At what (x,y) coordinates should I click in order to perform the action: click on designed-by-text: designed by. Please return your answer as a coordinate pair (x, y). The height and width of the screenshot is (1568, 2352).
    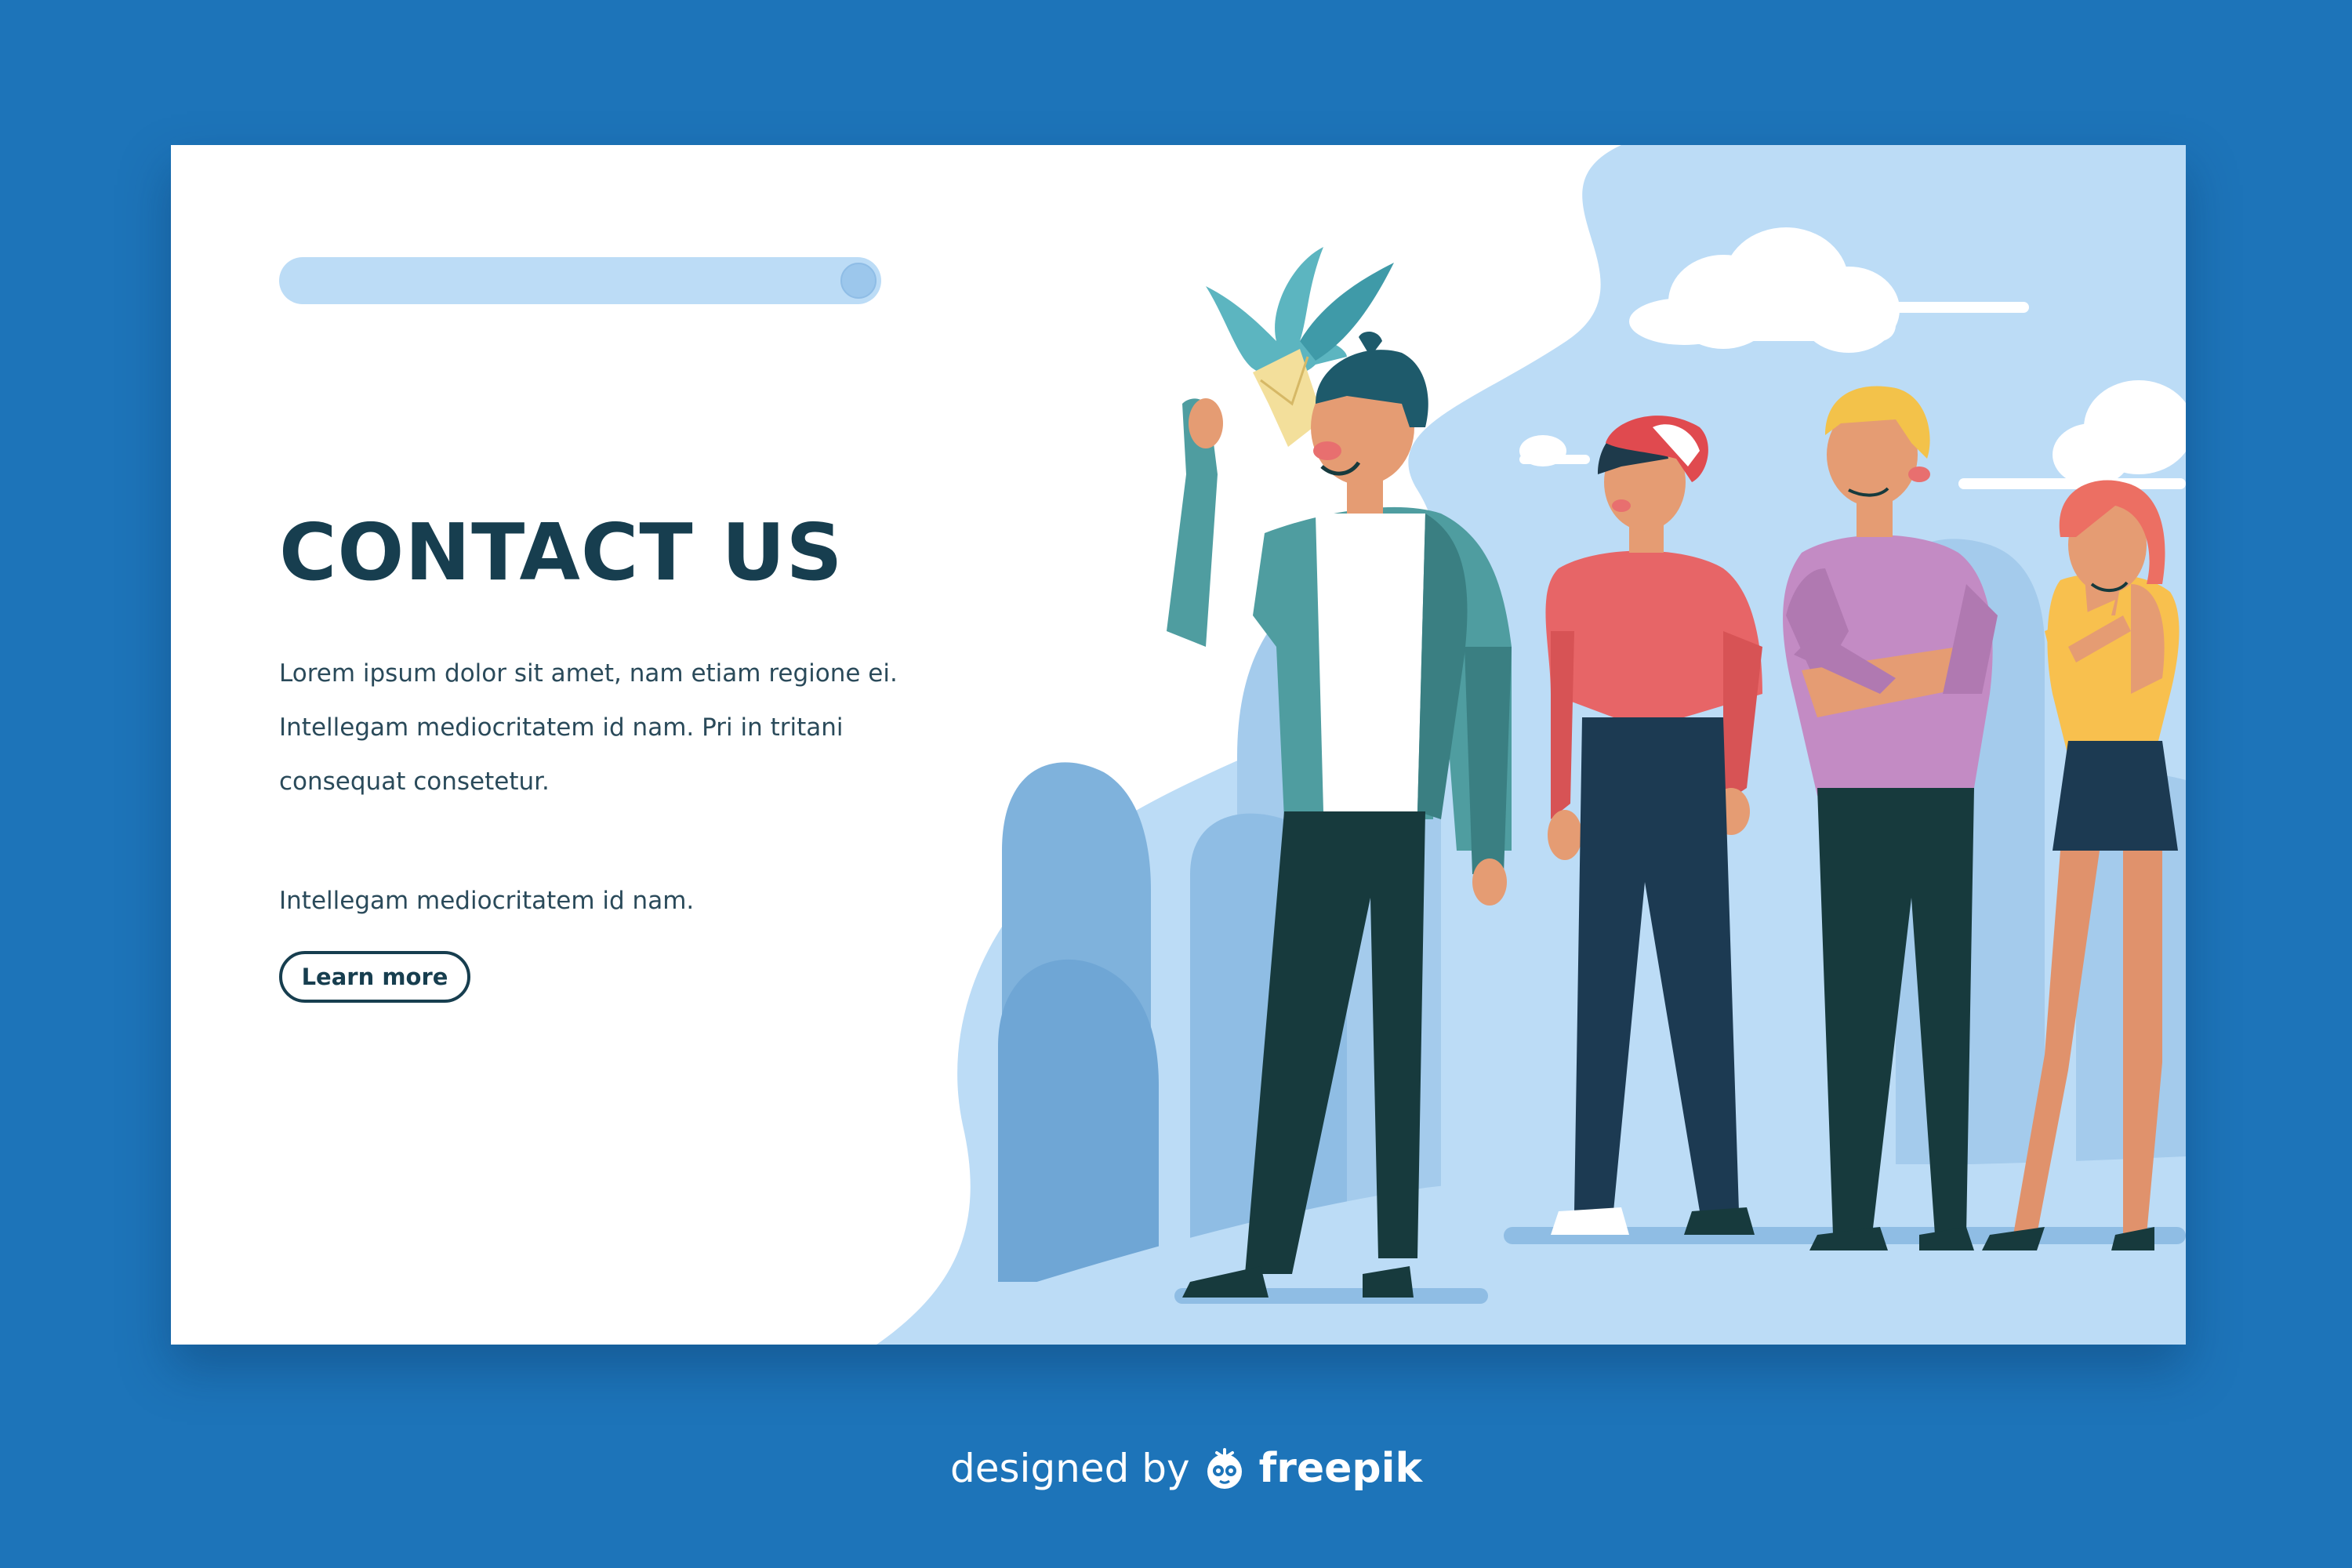
    Looking at the image, I should click on (1070, 1468).